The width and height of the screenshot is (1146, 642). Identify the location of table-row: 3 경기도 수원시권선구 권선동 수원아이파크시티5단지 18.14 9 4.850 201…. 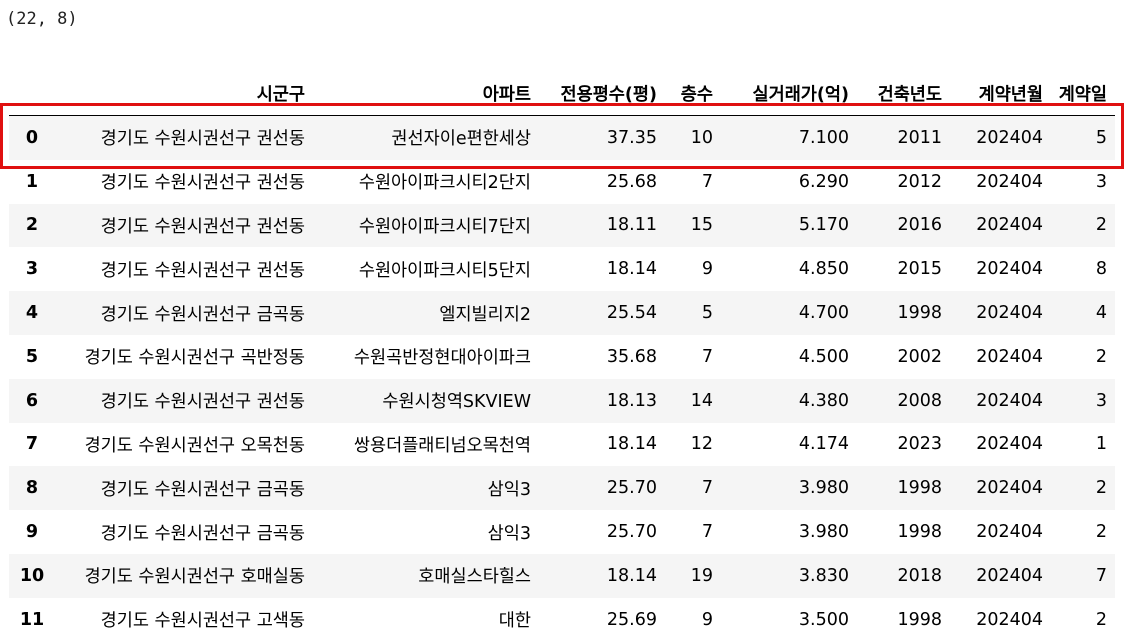
(562, 269).